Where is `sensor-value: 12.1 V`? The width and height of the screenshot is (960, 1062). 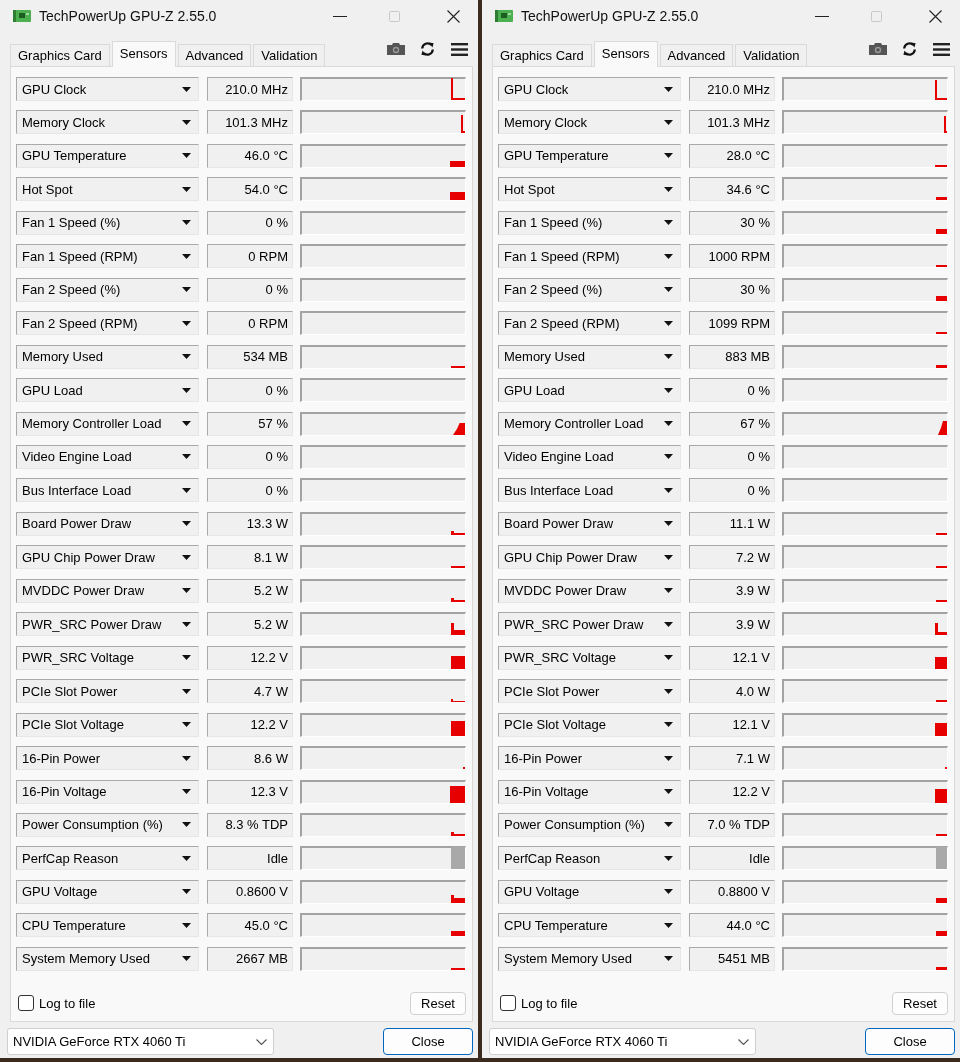 sensor-value: 12.1 V is located at coordinates (732, 724).